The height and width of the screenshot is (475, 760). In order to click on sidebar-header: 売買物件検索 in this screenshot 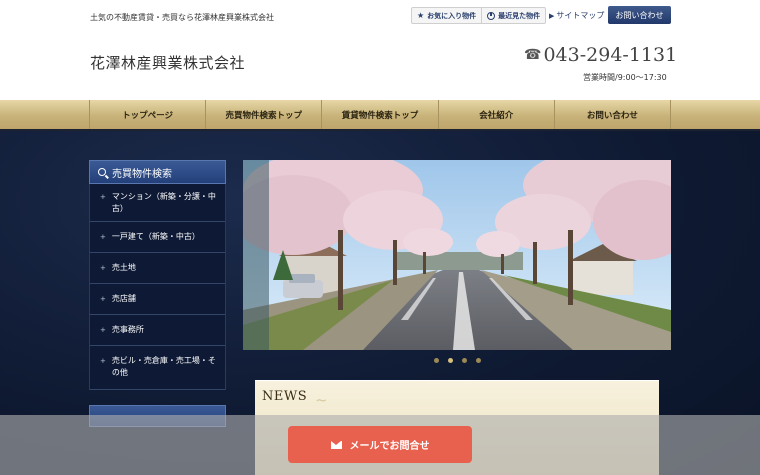, I will do `click(157, 172)`.